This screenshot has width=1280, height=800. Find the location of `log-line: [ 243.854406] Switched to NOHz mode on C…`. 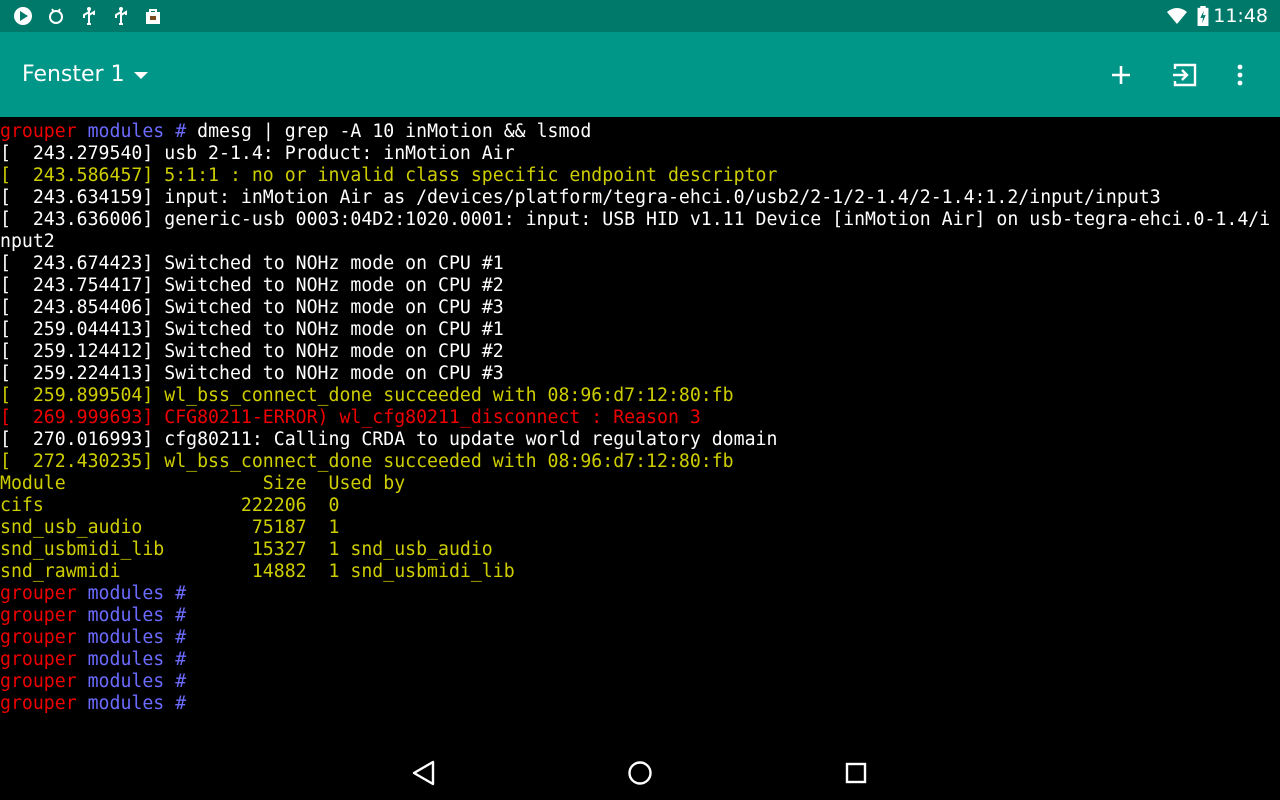

log-line: [ 243.854406] Switched to NOHz mode on C… is located at coordinates (252, 307).